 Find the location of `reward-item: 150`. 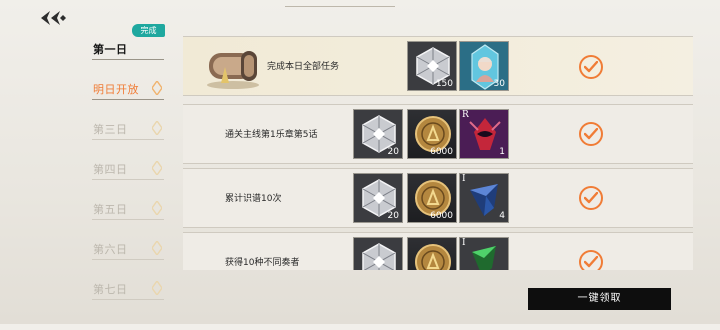

reward-item: 150 is located at coordinates (432, 66).